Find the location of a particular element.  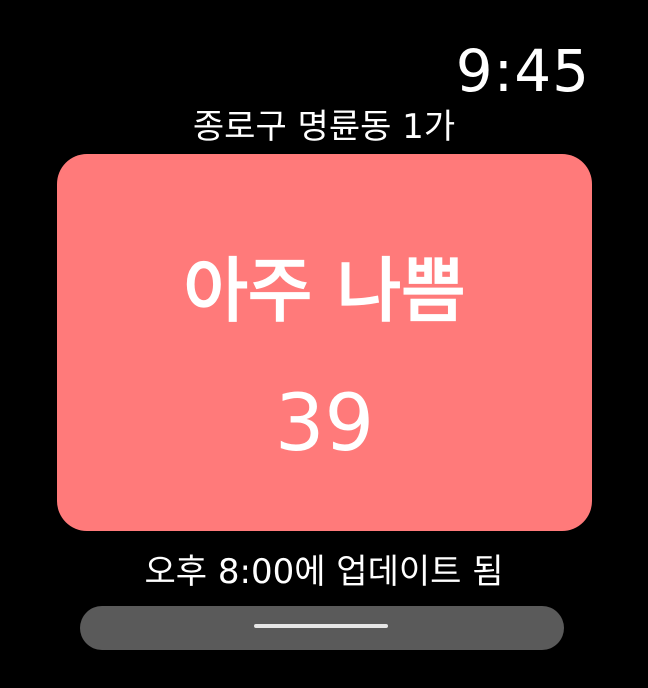

last-updated-text: 오후 8:00에 업데이트 됨 is located at coordinates (324, 572).